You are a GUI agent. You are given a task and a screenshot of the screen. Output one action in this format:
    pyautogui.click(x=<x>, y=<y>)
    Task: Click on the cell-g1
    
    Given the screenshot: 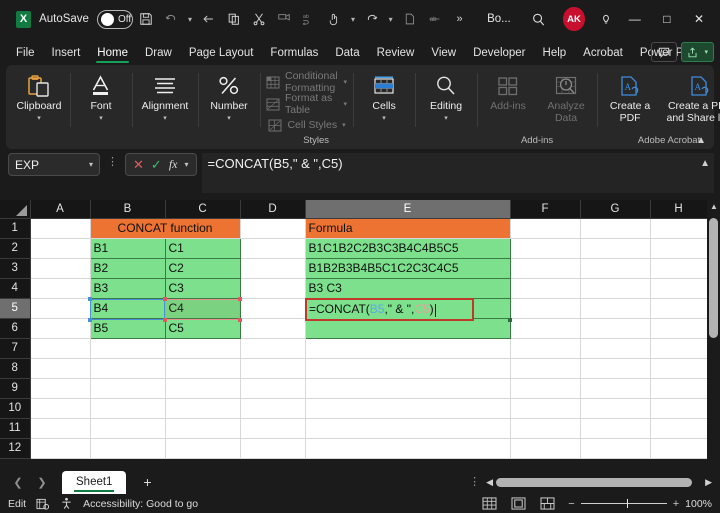 What is the action you would take?
    pyautogui.click(x=615, y=228)
    